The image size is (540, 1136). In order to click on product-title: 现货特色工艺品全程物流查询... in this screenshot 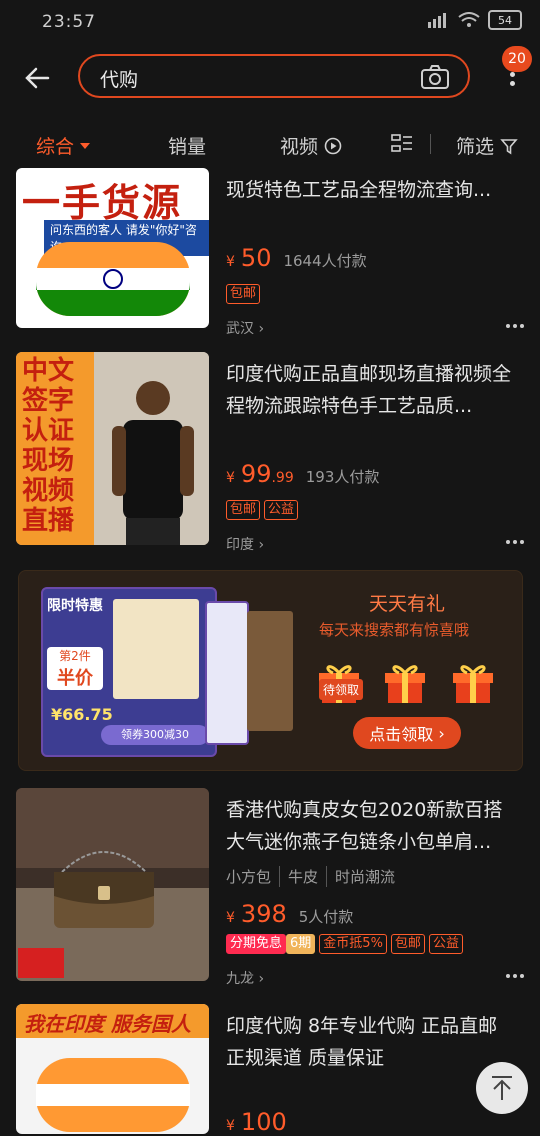, I will do `click(371, 190)`.